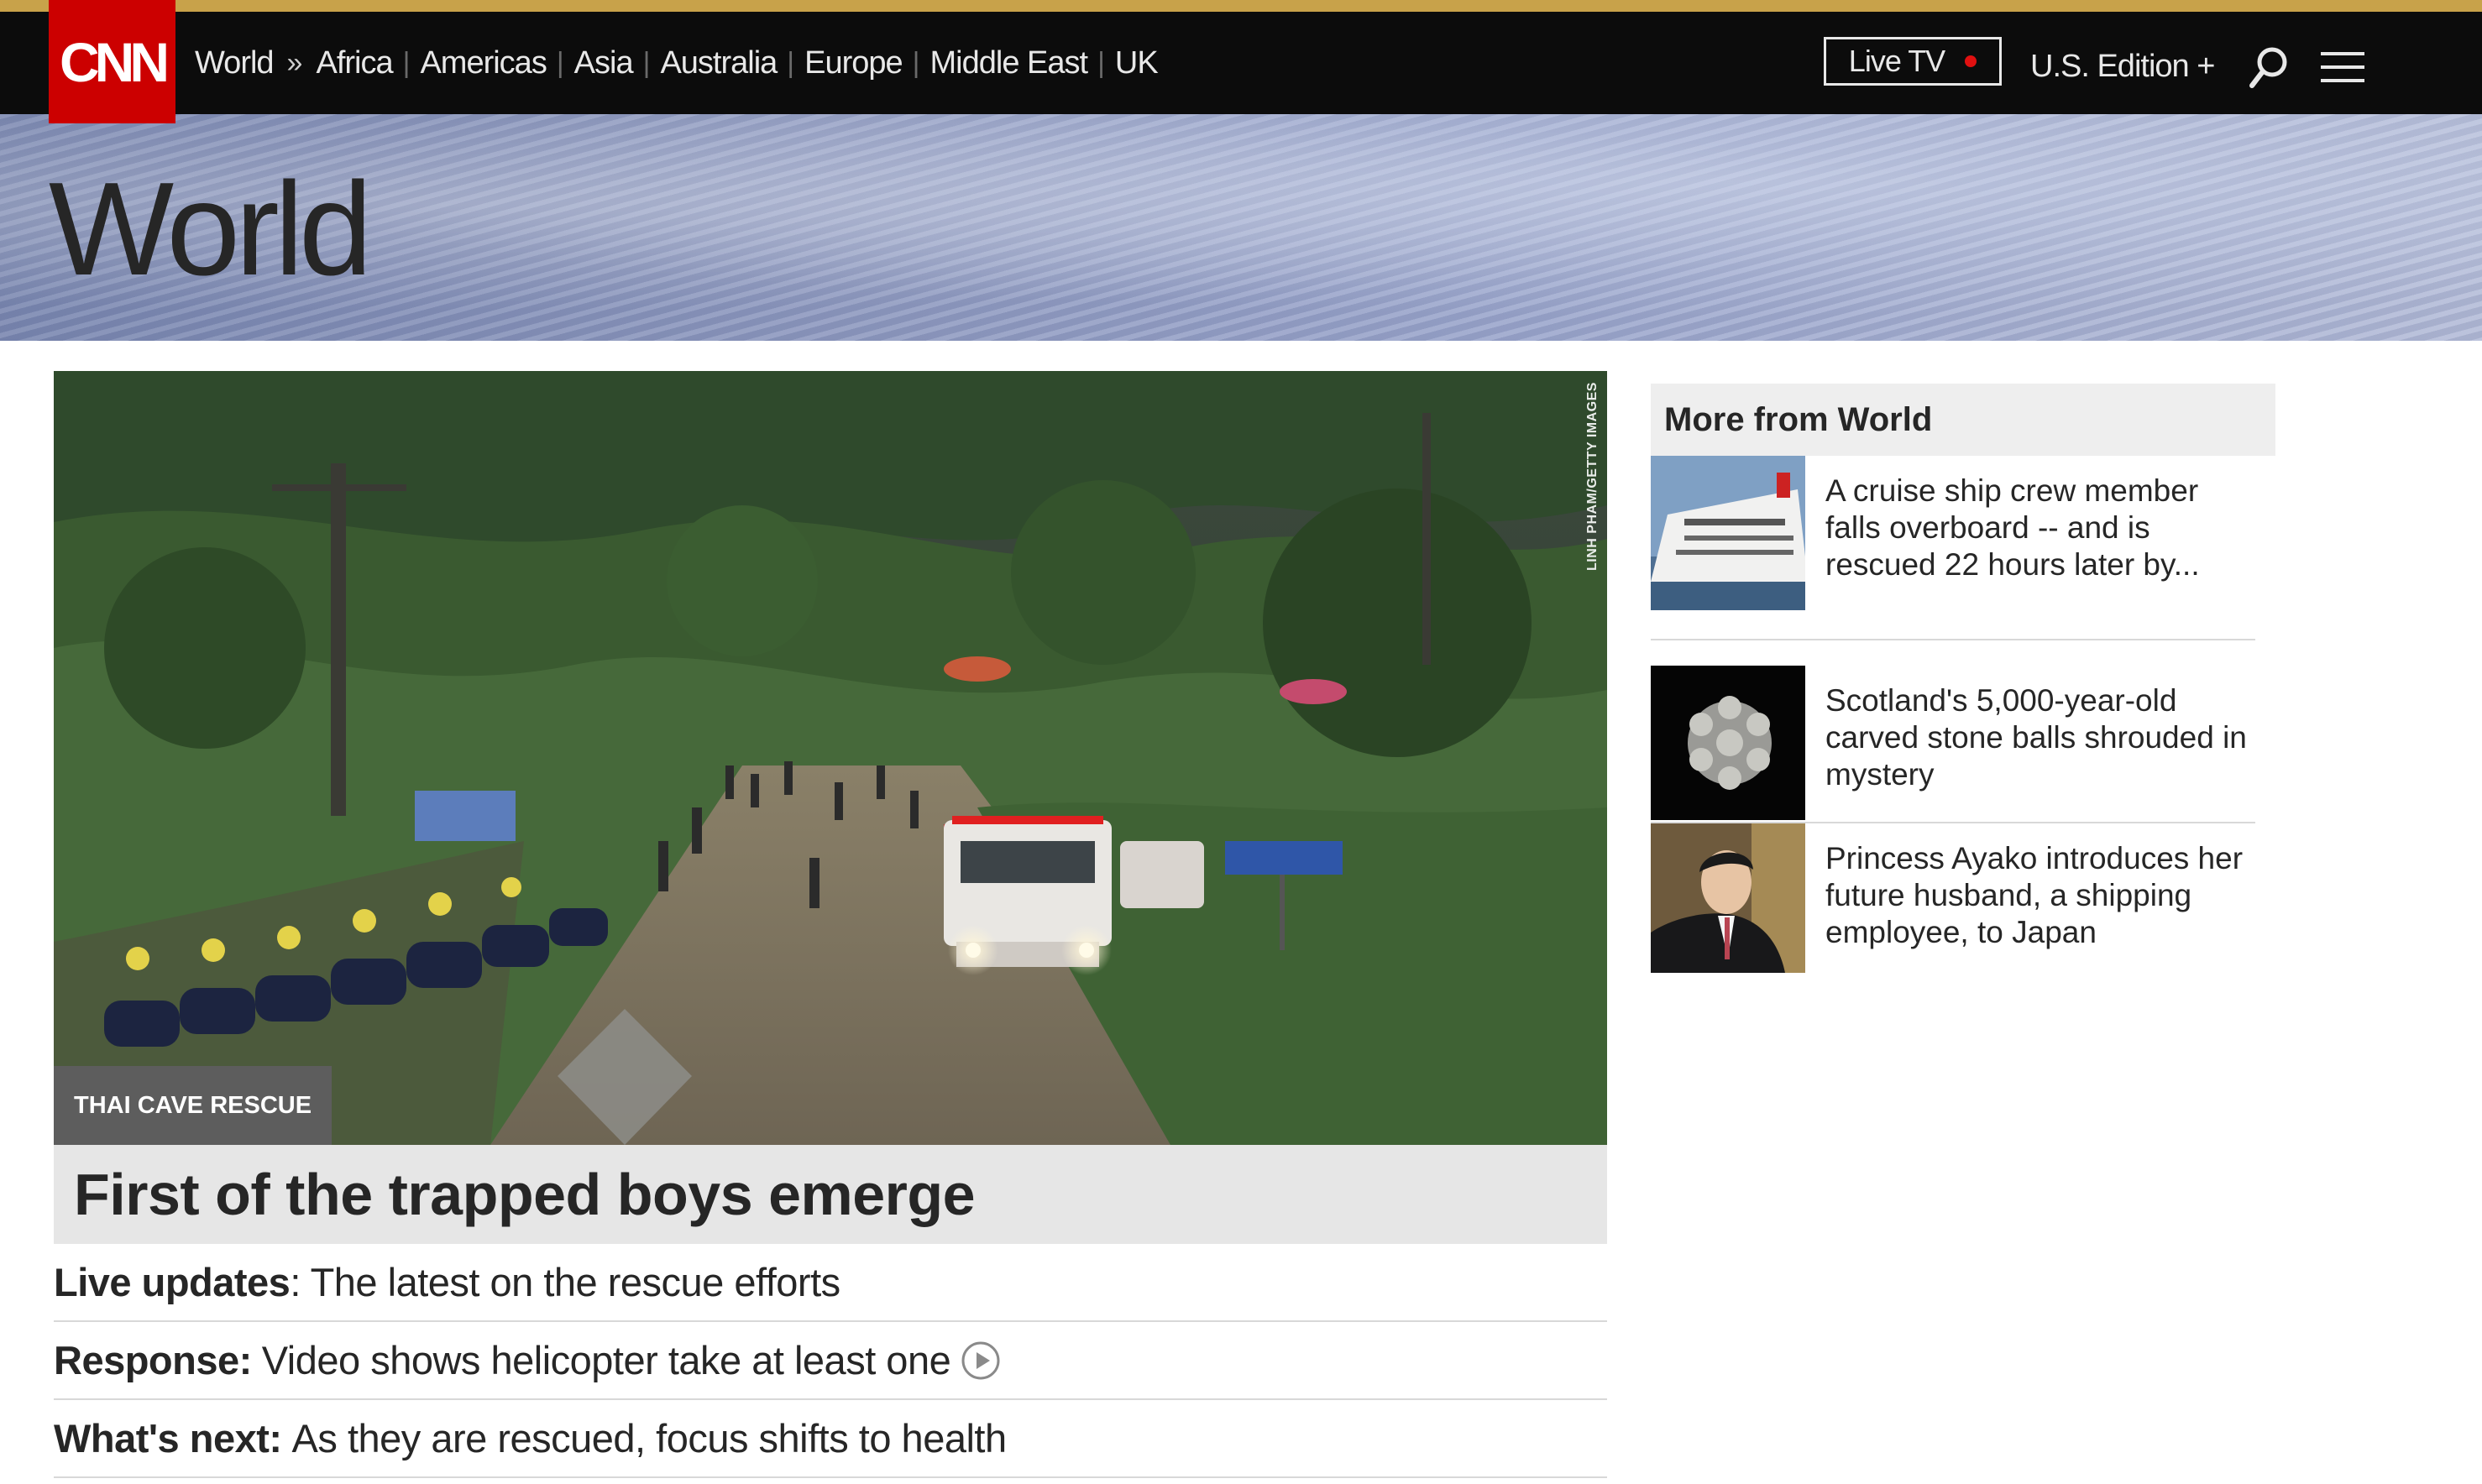  What do you see at coordinates (355, 63) in the screenshot?
I see `nav-link-africa: Africa` at bounding box center [355, 63].